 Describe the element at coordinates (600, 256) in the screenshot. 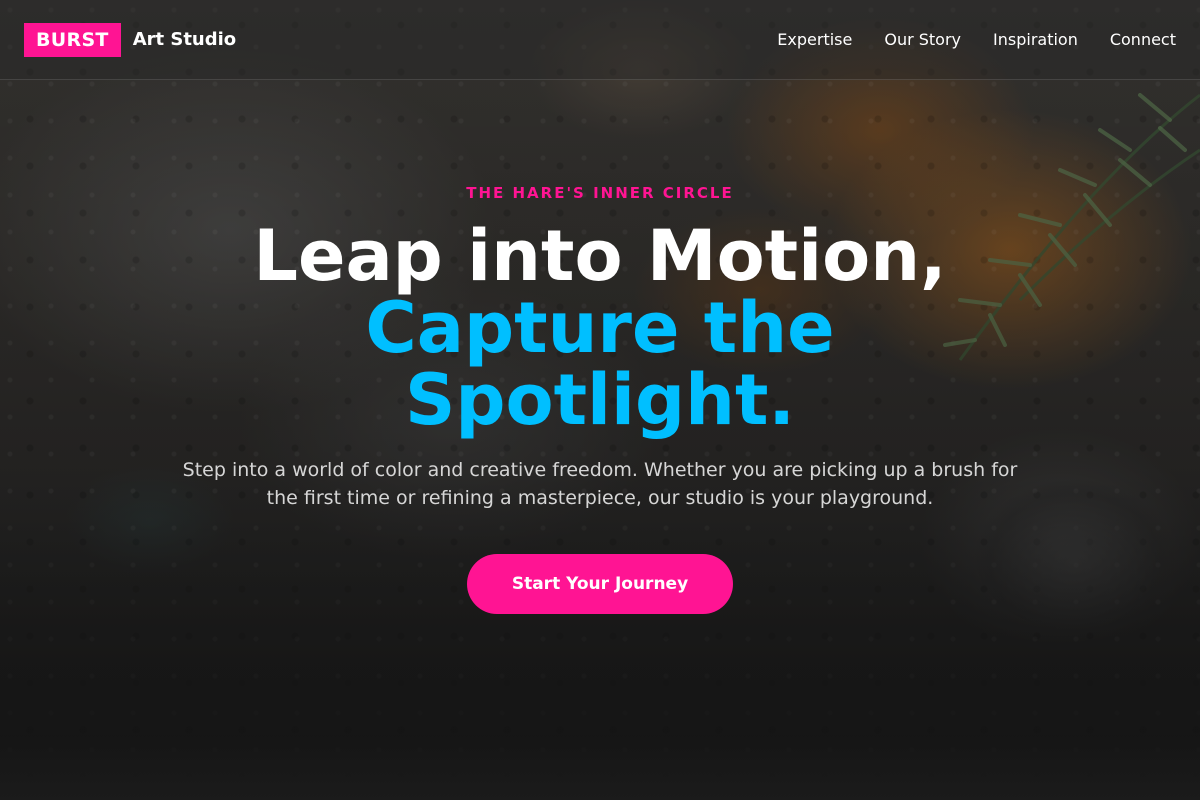

I see `headline-line-1: Leap into Motion,` at that location.